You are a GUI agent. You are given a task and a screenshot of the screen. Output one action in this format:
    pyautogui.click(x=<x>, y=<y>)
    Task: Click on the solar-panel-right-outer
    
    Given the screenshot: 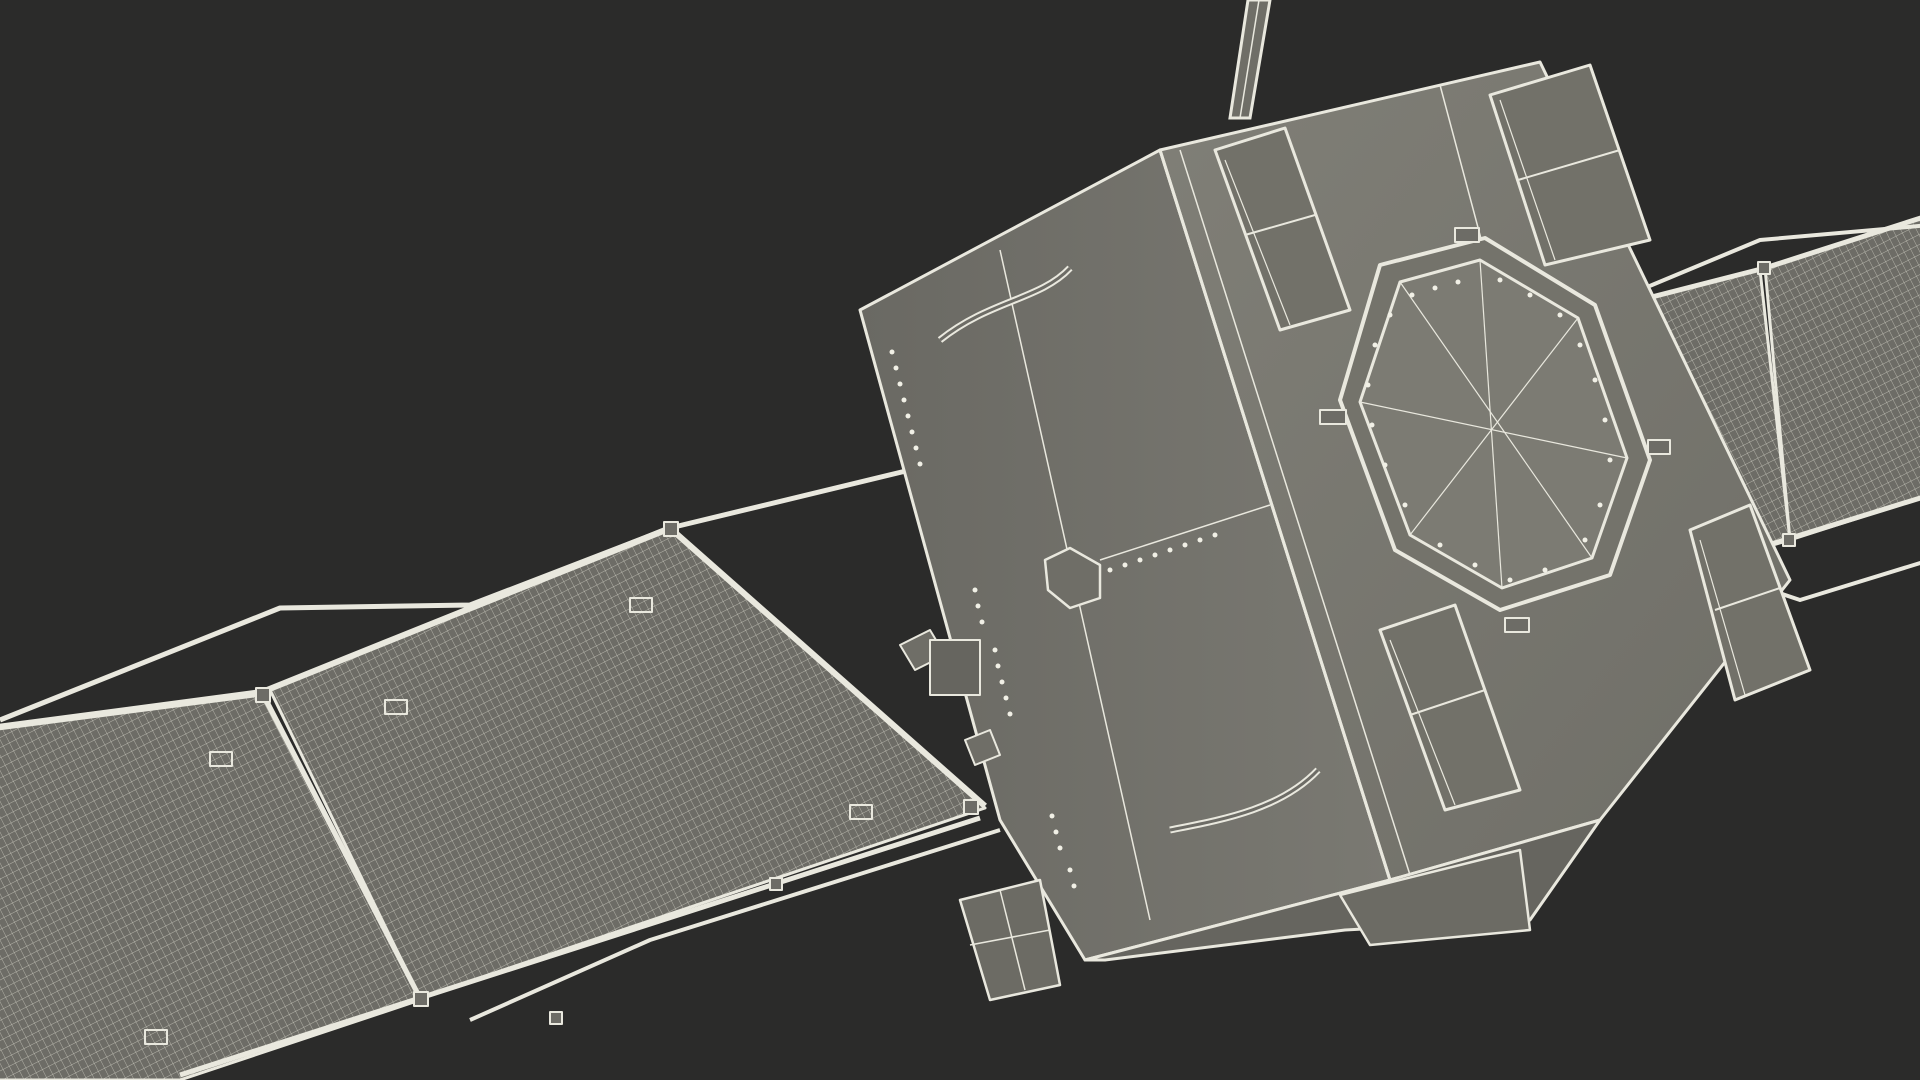 What is the action you would take?
    pyautogui.click(x=1841, y=379)
    